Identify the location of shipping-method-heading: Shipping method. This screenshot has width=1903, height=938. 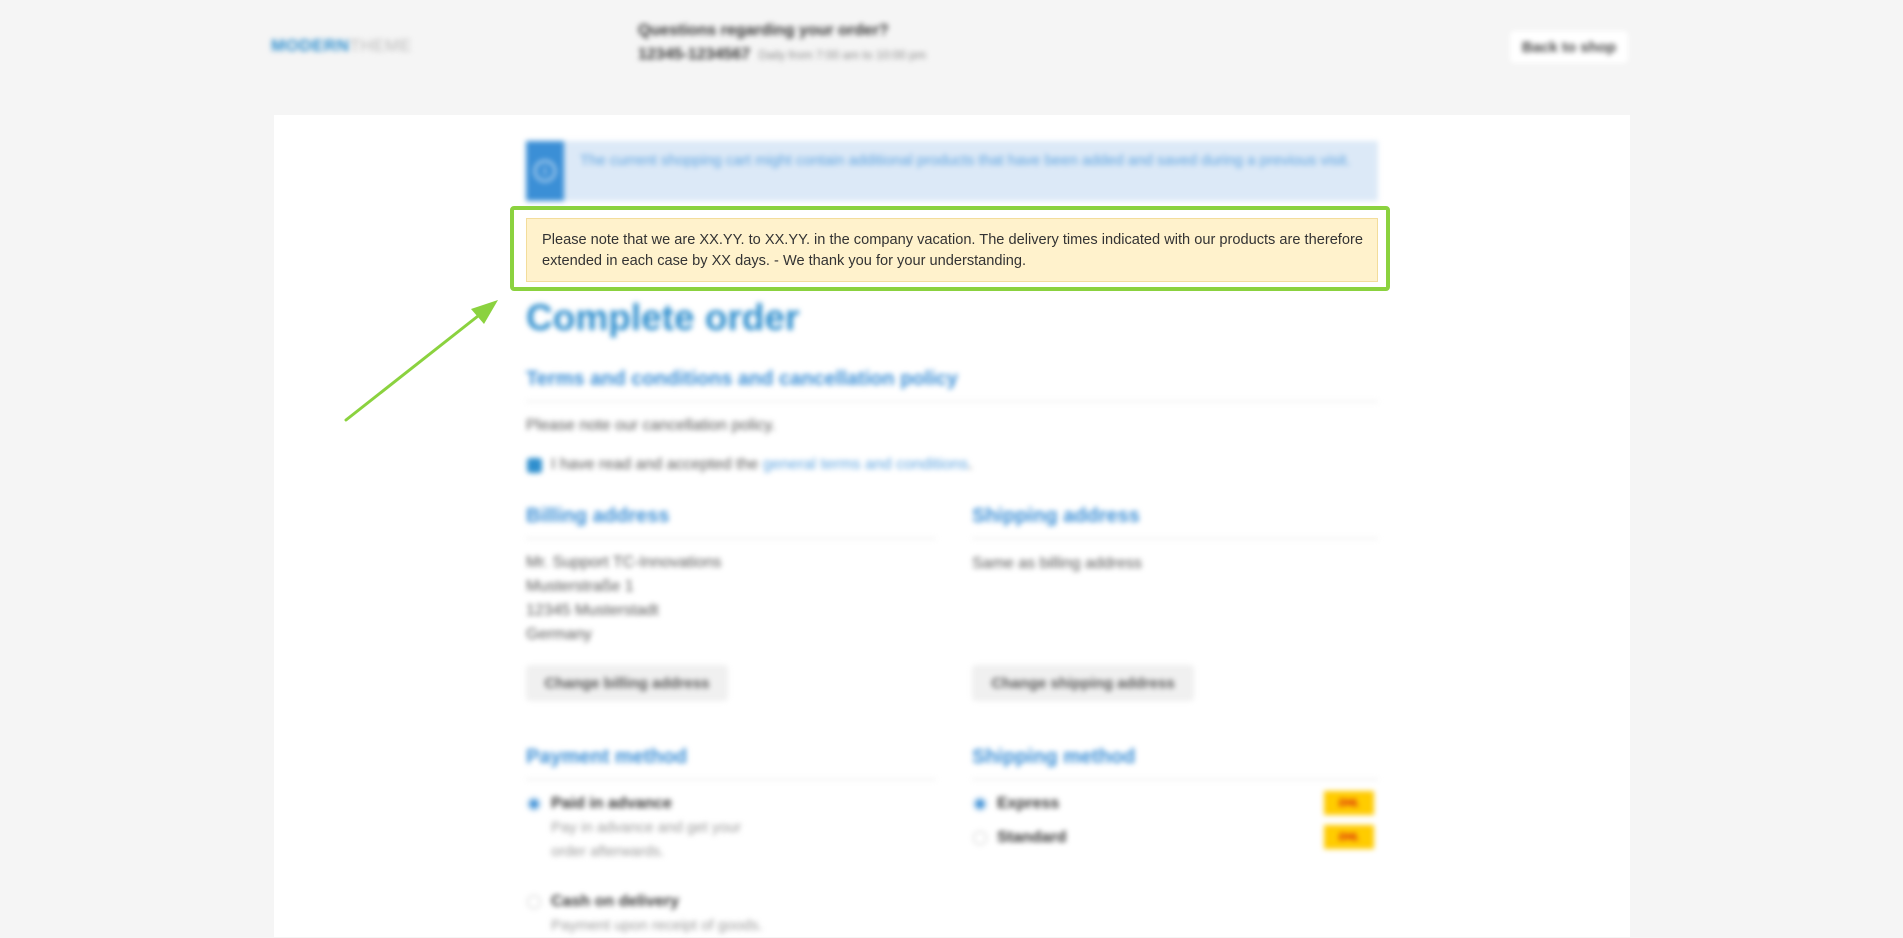
(1054, 757).